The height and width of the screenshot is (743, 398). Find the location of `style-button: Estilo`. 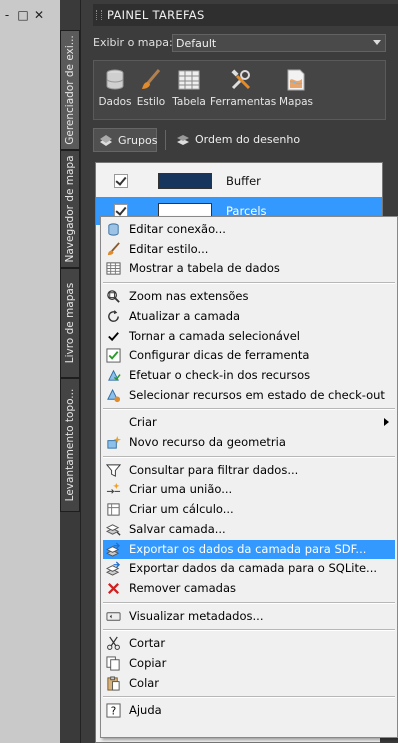

style-button: Estilo is located at coordinates (151, 91).